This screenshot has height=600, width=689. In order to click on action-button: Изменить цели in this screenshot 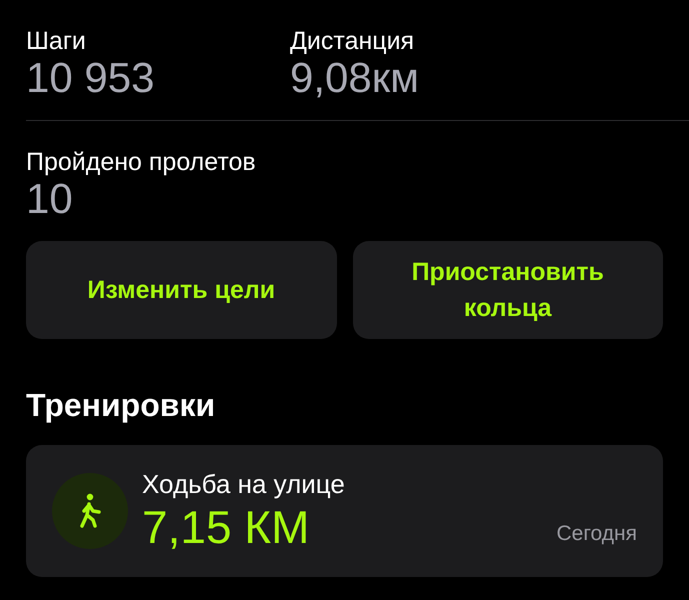, I will do `click(181, 290)`.